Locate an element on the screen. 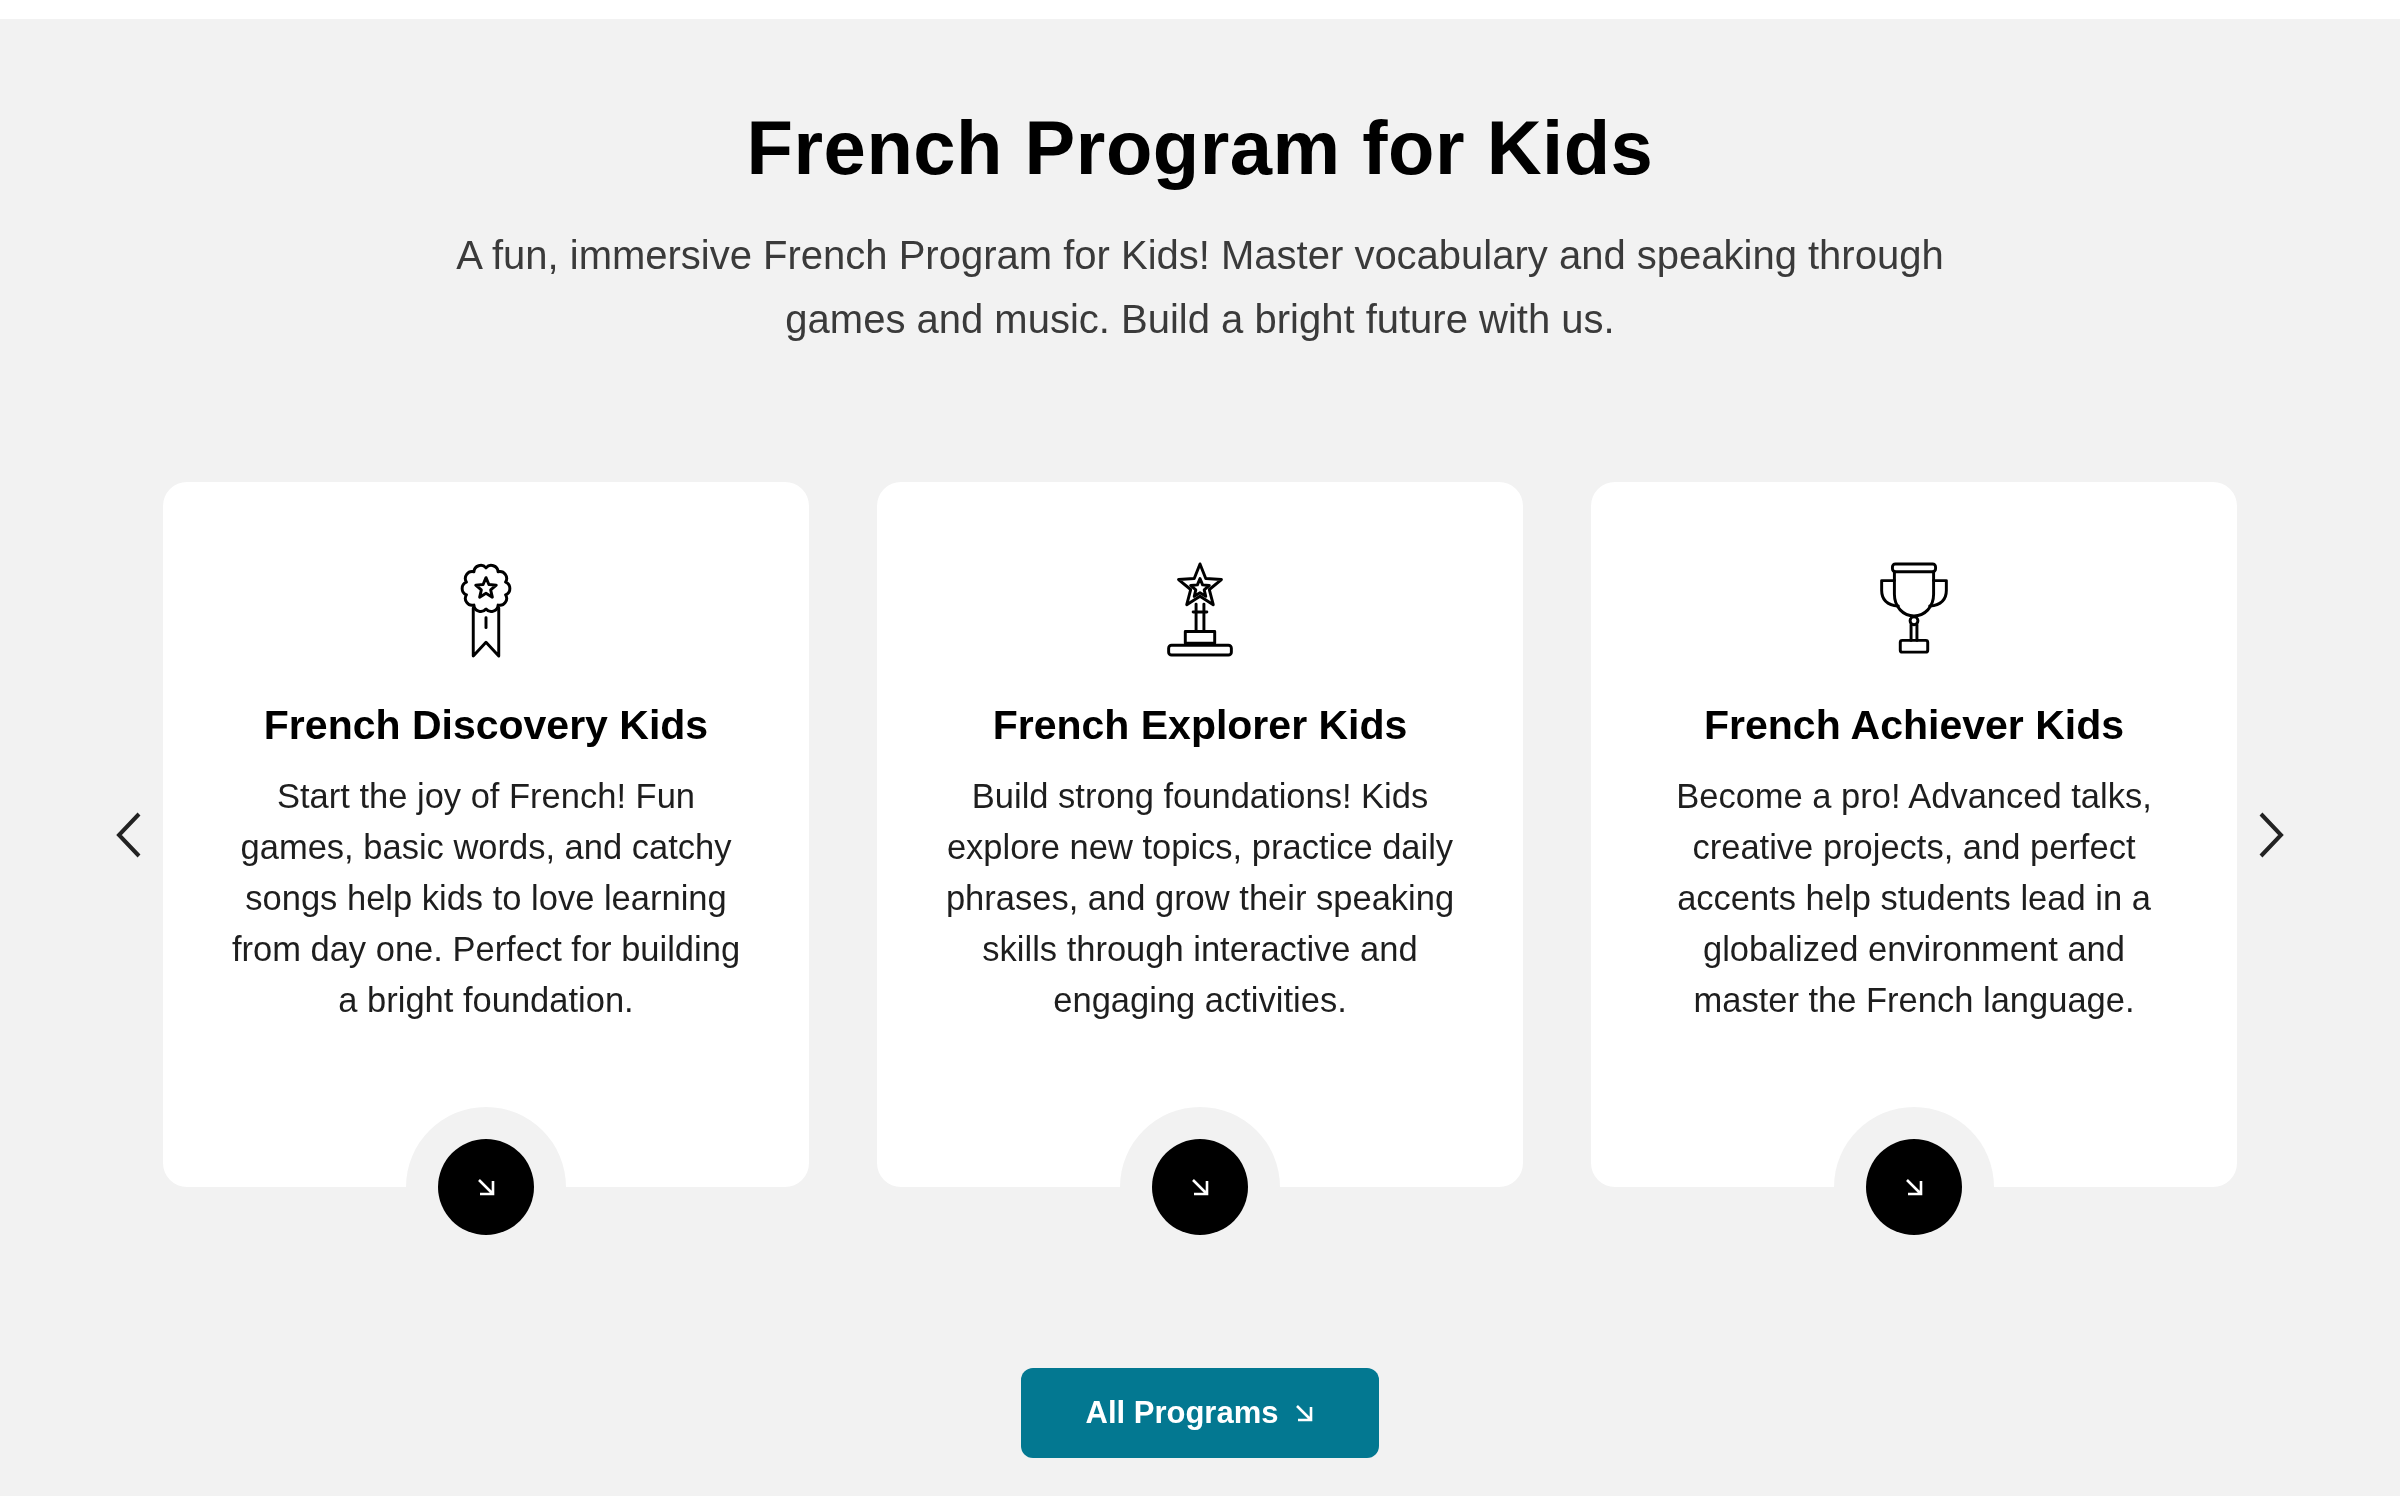  card-description: Start the joy of French! Fun games, basic words, and catchy songs help kids to love learning from day one. Perfect for building a bright foundation. is located at coordinates (486, 898).